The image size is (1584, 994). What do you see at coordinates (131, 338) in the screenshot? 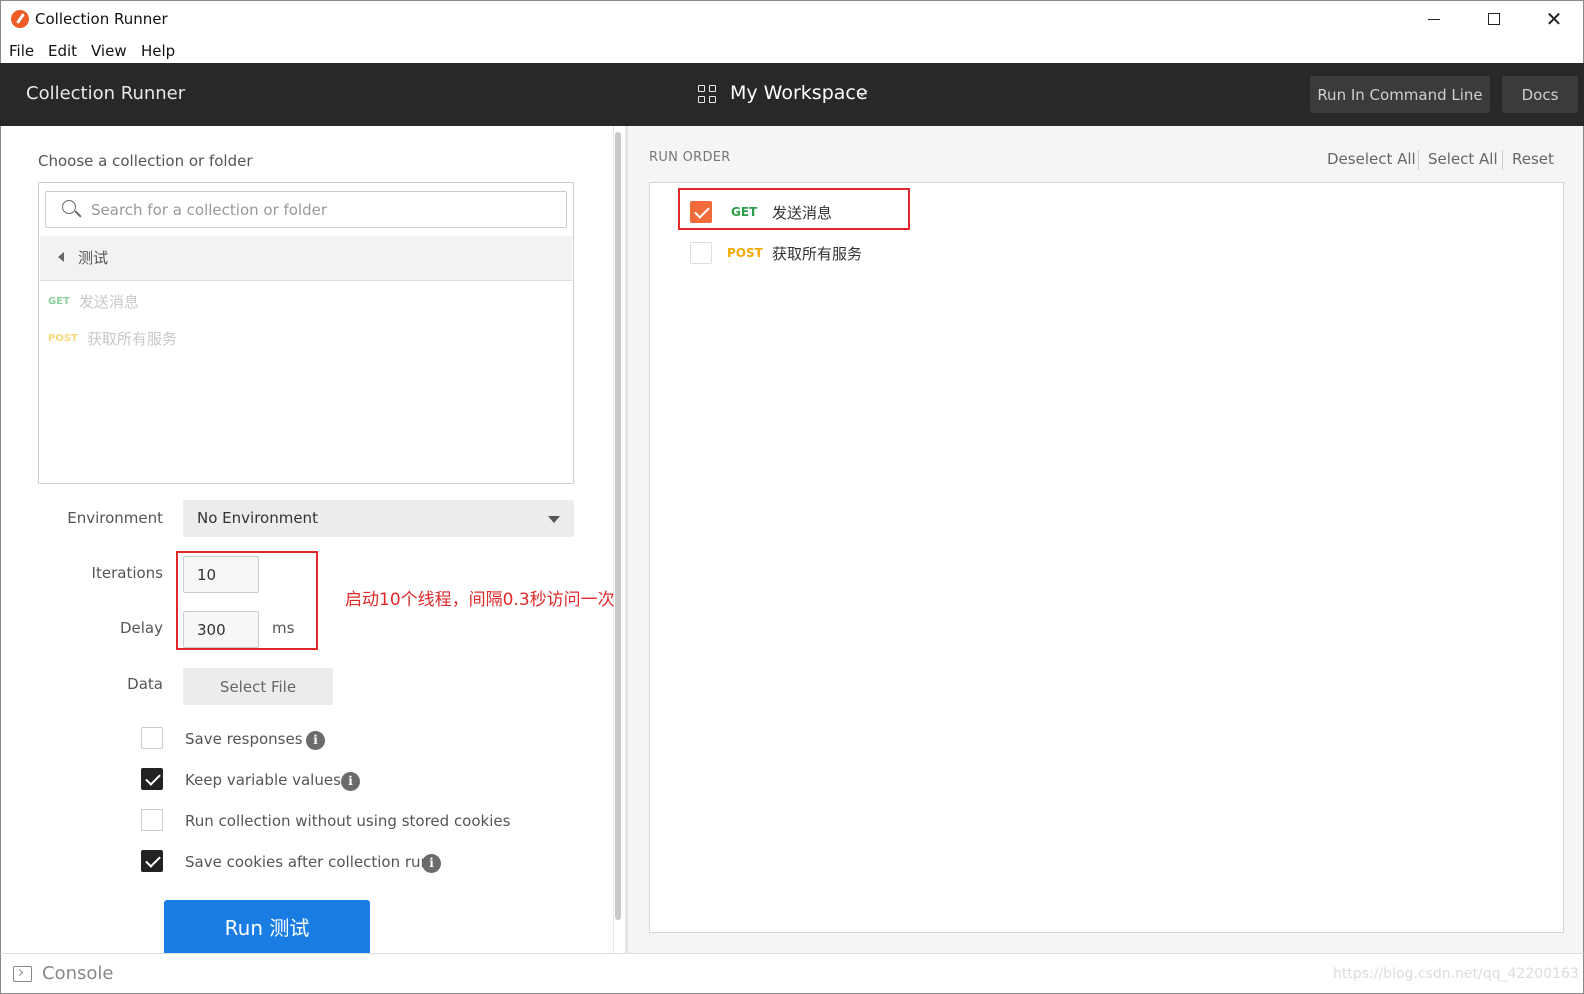
I see `request-name: 获取所有服务` at bounding box center [131, 338].